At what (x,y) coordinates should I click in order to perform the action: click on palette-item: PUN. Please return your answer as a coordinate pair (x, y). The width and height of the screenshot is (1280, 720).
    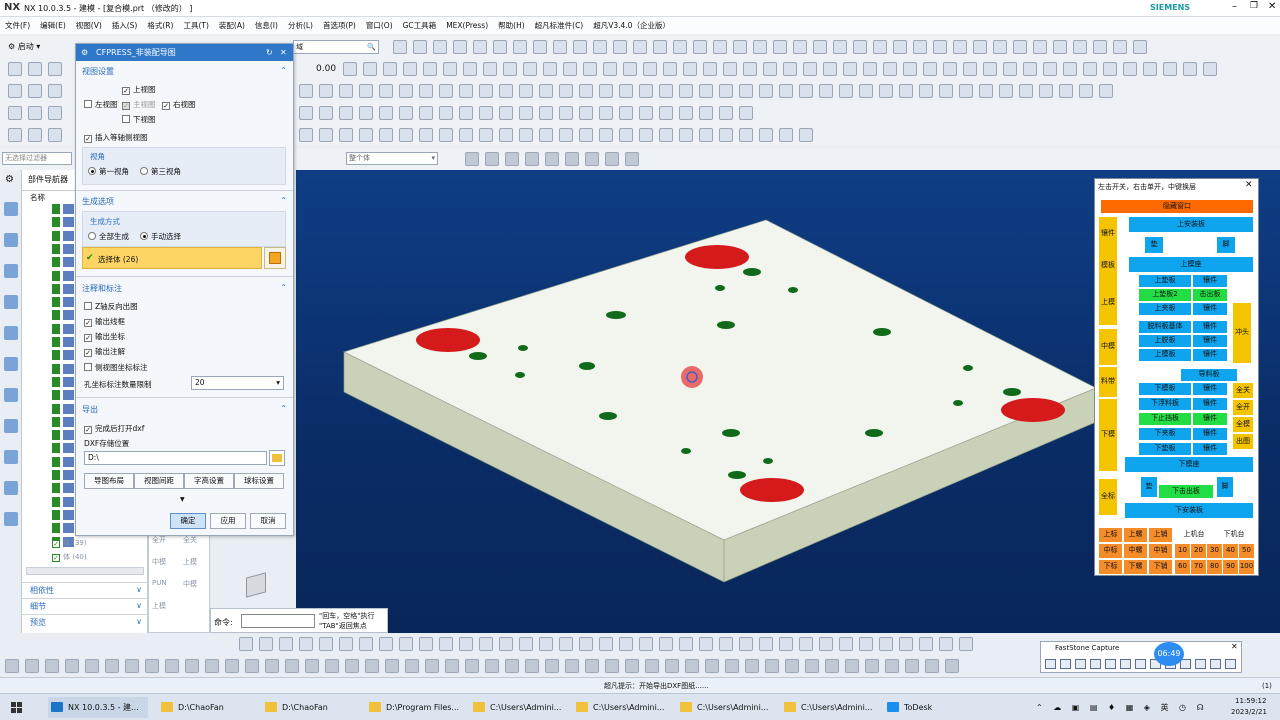
    Looking at the image, I should click on (159, 583).